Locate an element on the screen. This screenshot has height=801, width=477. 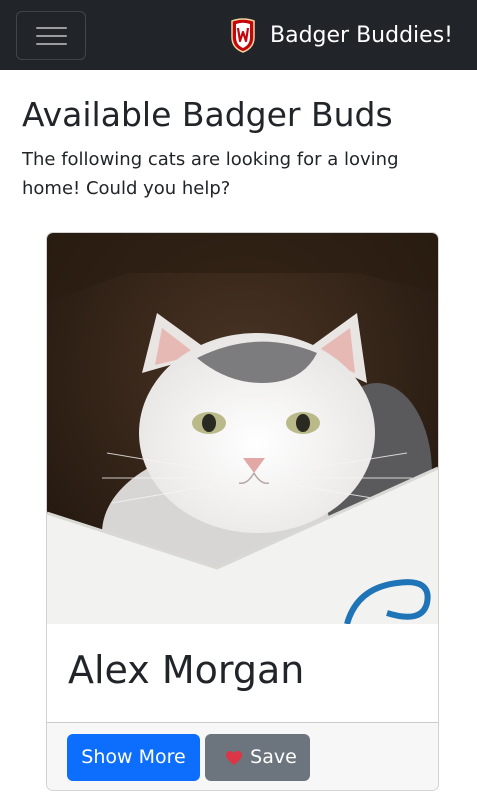
uw-crest-icon is located at coordinates (243, 35).